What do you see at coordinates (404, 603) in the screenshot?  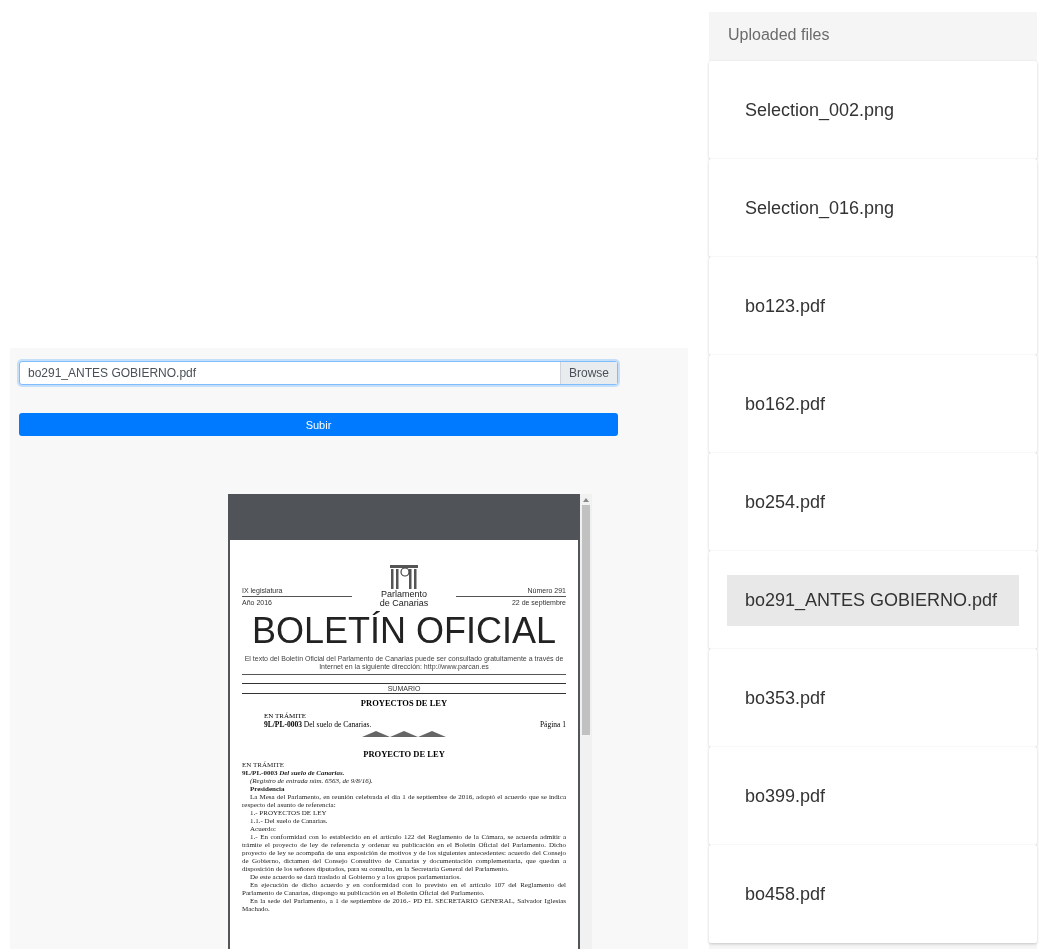 I see `logo-text: de Canarias` at bounding box center [404, 603].